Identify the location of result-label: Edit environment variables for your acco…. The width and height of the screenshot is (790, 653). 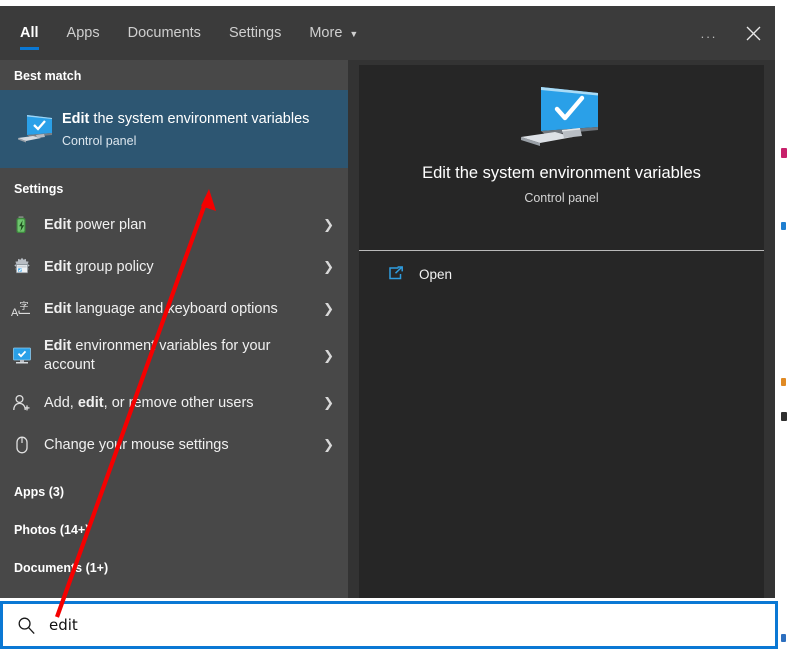
(196, 356).